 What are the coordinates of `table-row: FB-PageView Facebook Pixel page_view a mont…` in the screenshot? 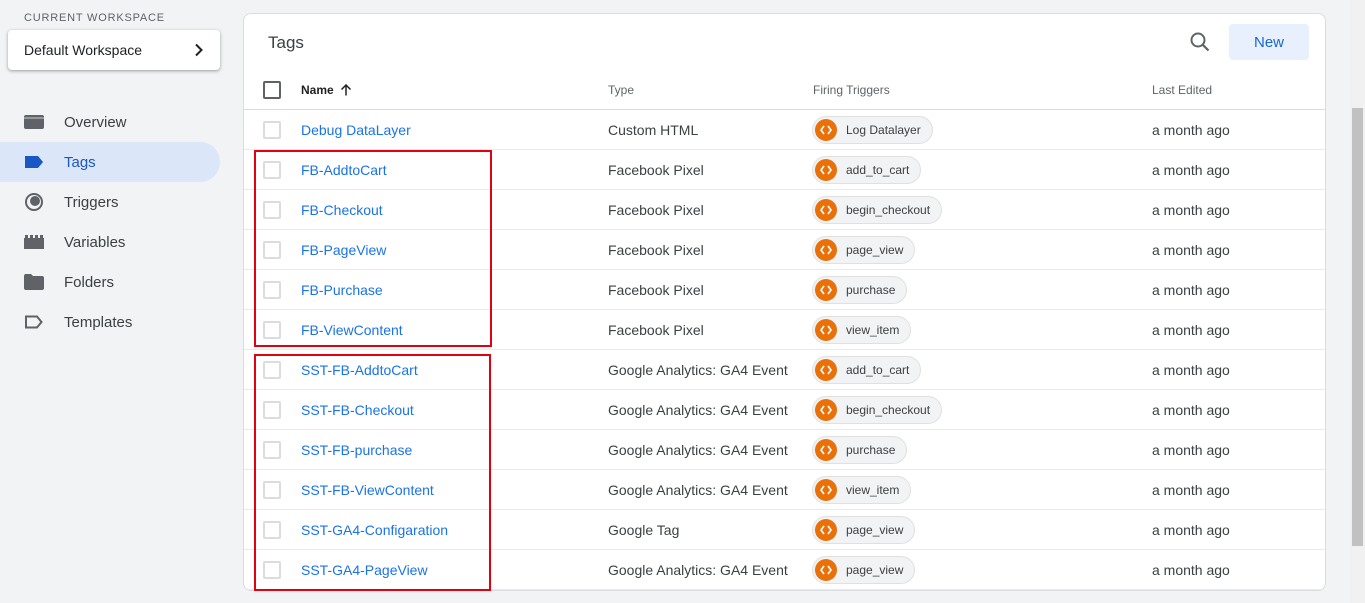 It's located at (784, 250).